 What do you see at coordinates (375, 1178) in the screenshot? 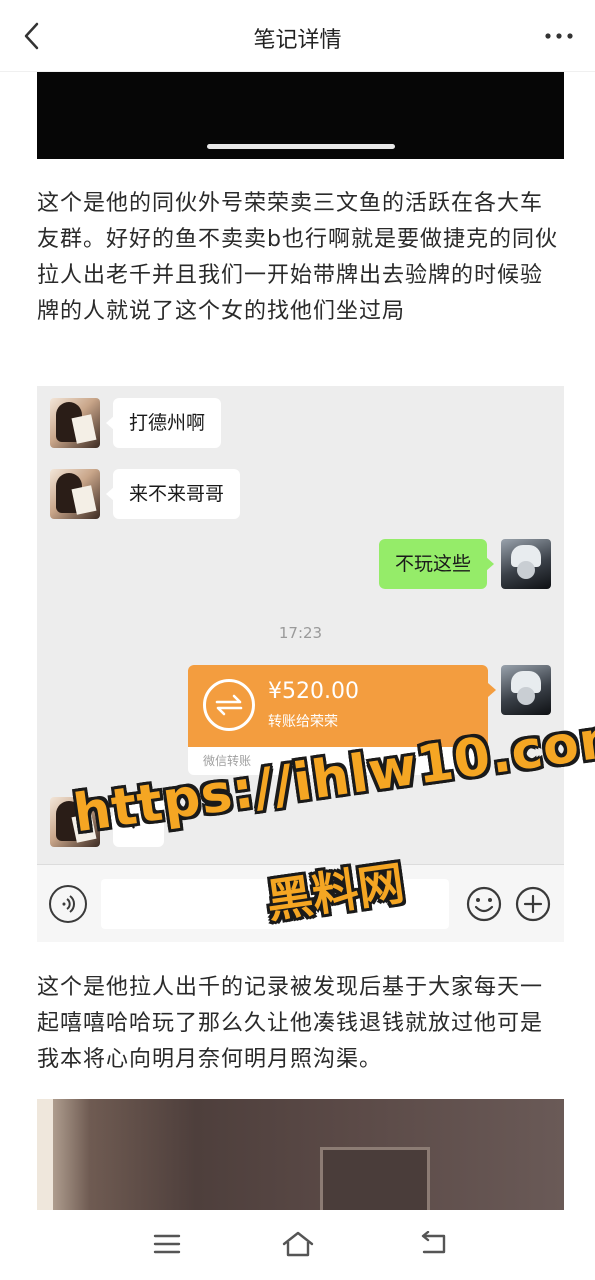
I see `photo-door` at bounding box center [375, 1178].